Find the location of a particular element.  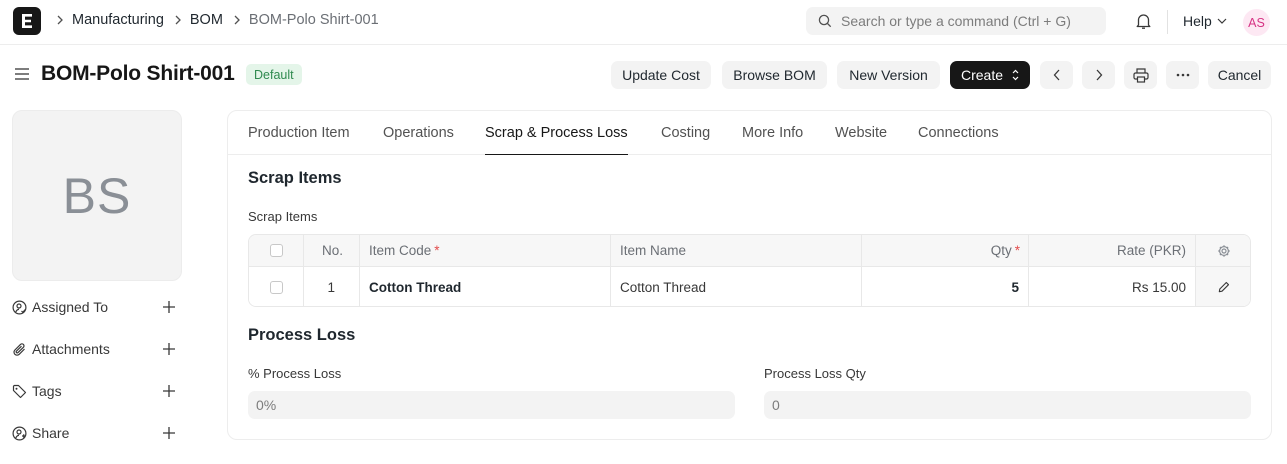

header-item-code: Item Code * is located at coordinates (485, 250).